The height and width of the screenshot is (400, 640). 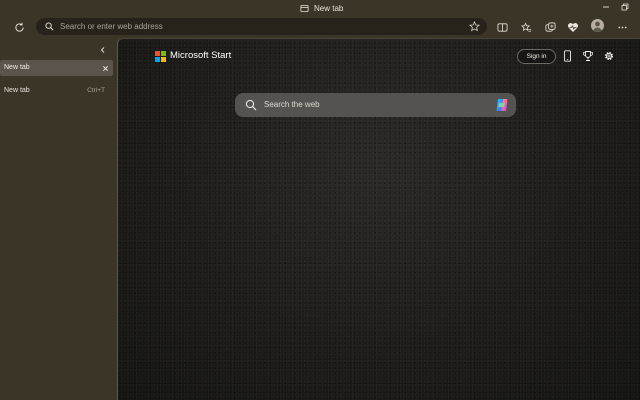 What do you see at coordinates (625, 7) in the screenshot?
I see `restore-button` at bounding box center [625, 7].